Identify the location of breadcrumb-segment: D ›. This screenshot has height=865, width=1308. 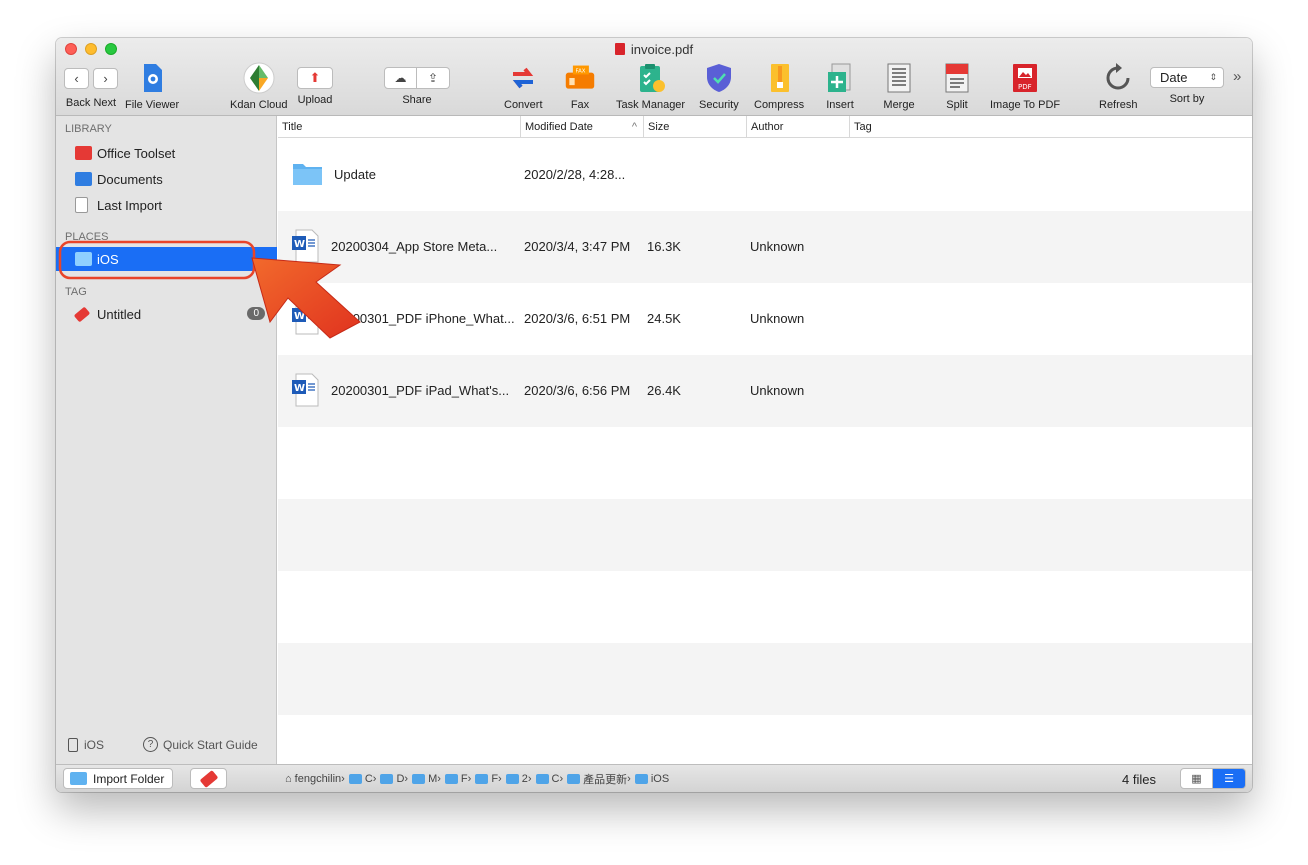
(394, 779).